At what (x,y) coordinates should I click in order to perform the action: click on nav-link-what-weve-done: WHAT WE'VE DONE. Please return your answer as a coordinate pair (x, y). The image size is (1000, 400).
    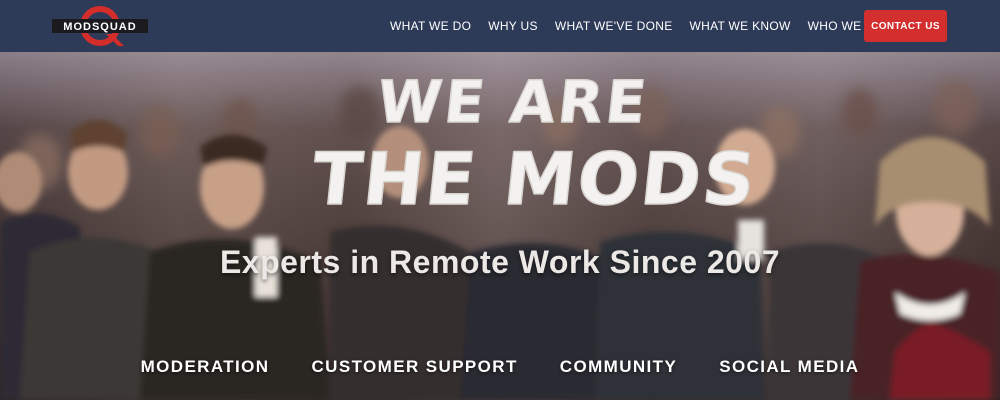
    Looking at the image, I should click on (614, 26).